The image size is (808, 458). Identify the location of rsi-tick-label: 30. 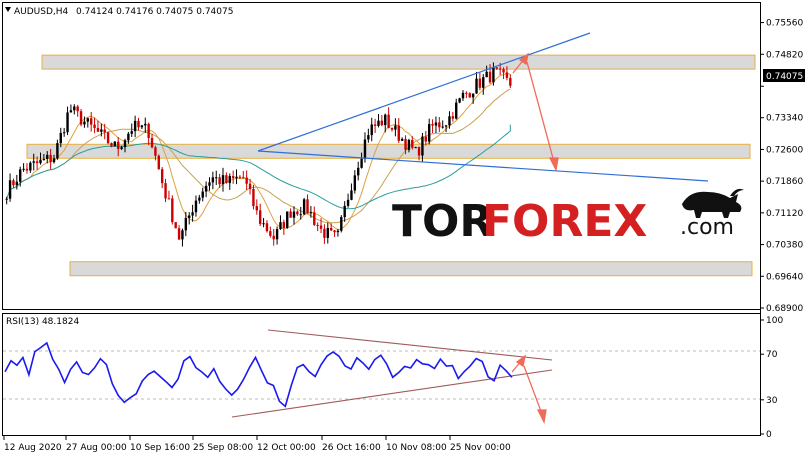
(772, 401).